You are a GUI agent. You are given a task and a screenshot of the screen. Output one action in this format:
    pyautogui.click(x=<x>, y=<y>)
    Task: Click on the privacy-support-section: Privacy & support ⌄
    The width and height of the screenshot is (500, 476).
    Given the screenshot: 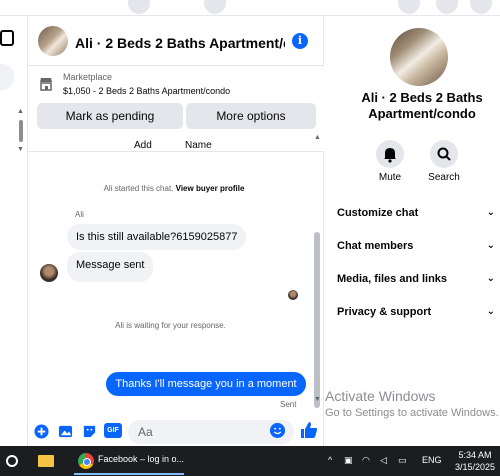 What is the action you would take?
    pyautogui.click(x=417, y=312)
    